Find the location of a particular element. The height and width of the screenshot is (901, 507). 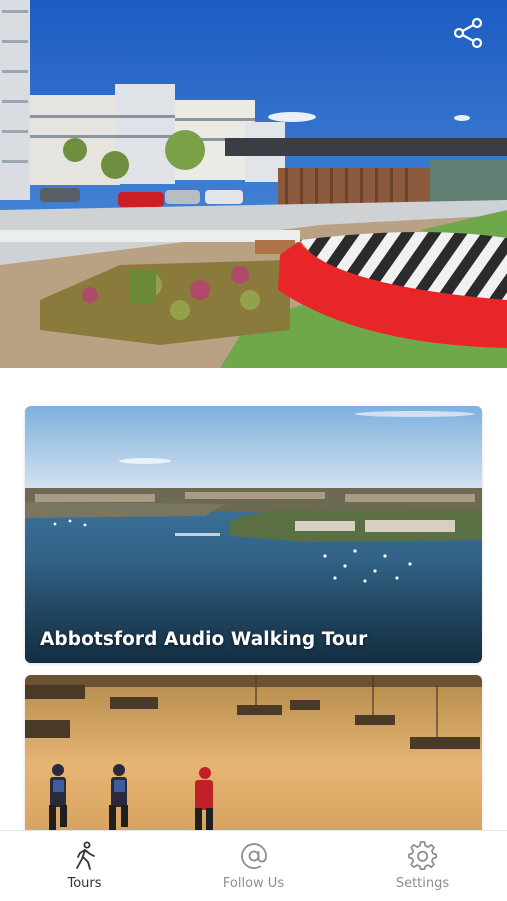

gear-icon is located at coordinates (422, 855).